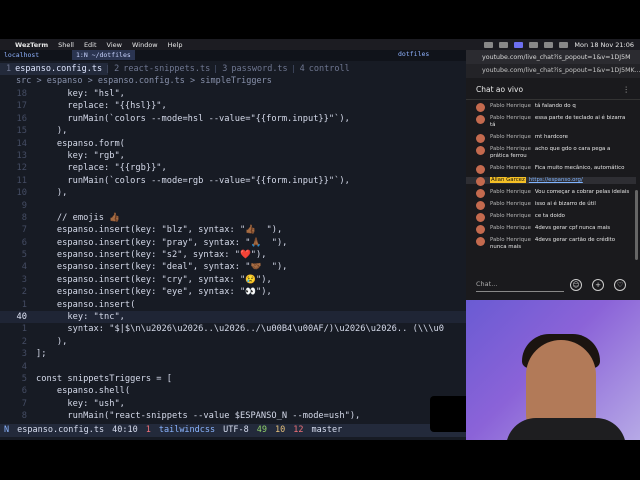  Describe the element at coordinates (233, 144) in the screenshot. I see `code-line: 14 espanso.form(` at that location.